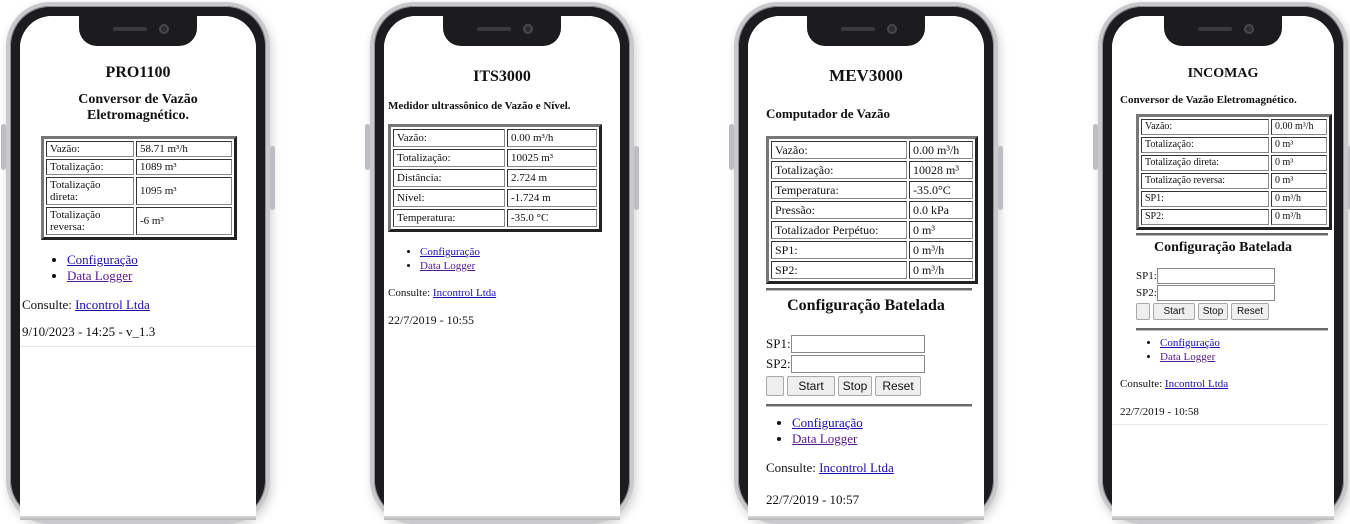  Describe the element at coordinates (866, 75) in the screenshot. I see `device-title: MEV3000` at that location.